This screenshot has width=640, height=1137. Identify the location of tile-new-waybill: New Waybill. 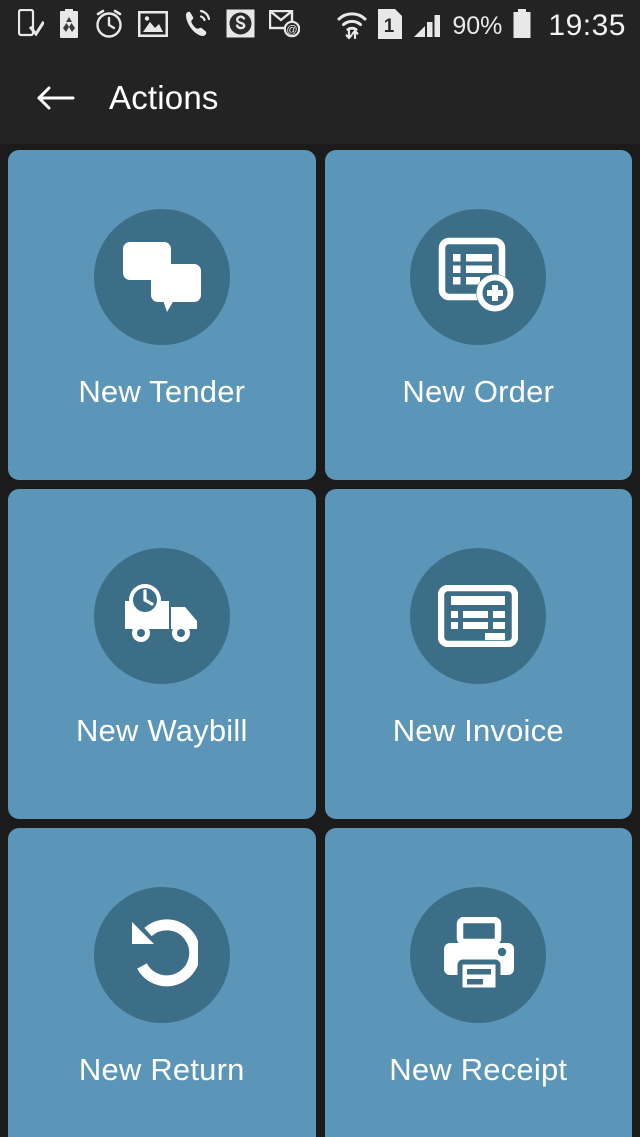
(162, 654).